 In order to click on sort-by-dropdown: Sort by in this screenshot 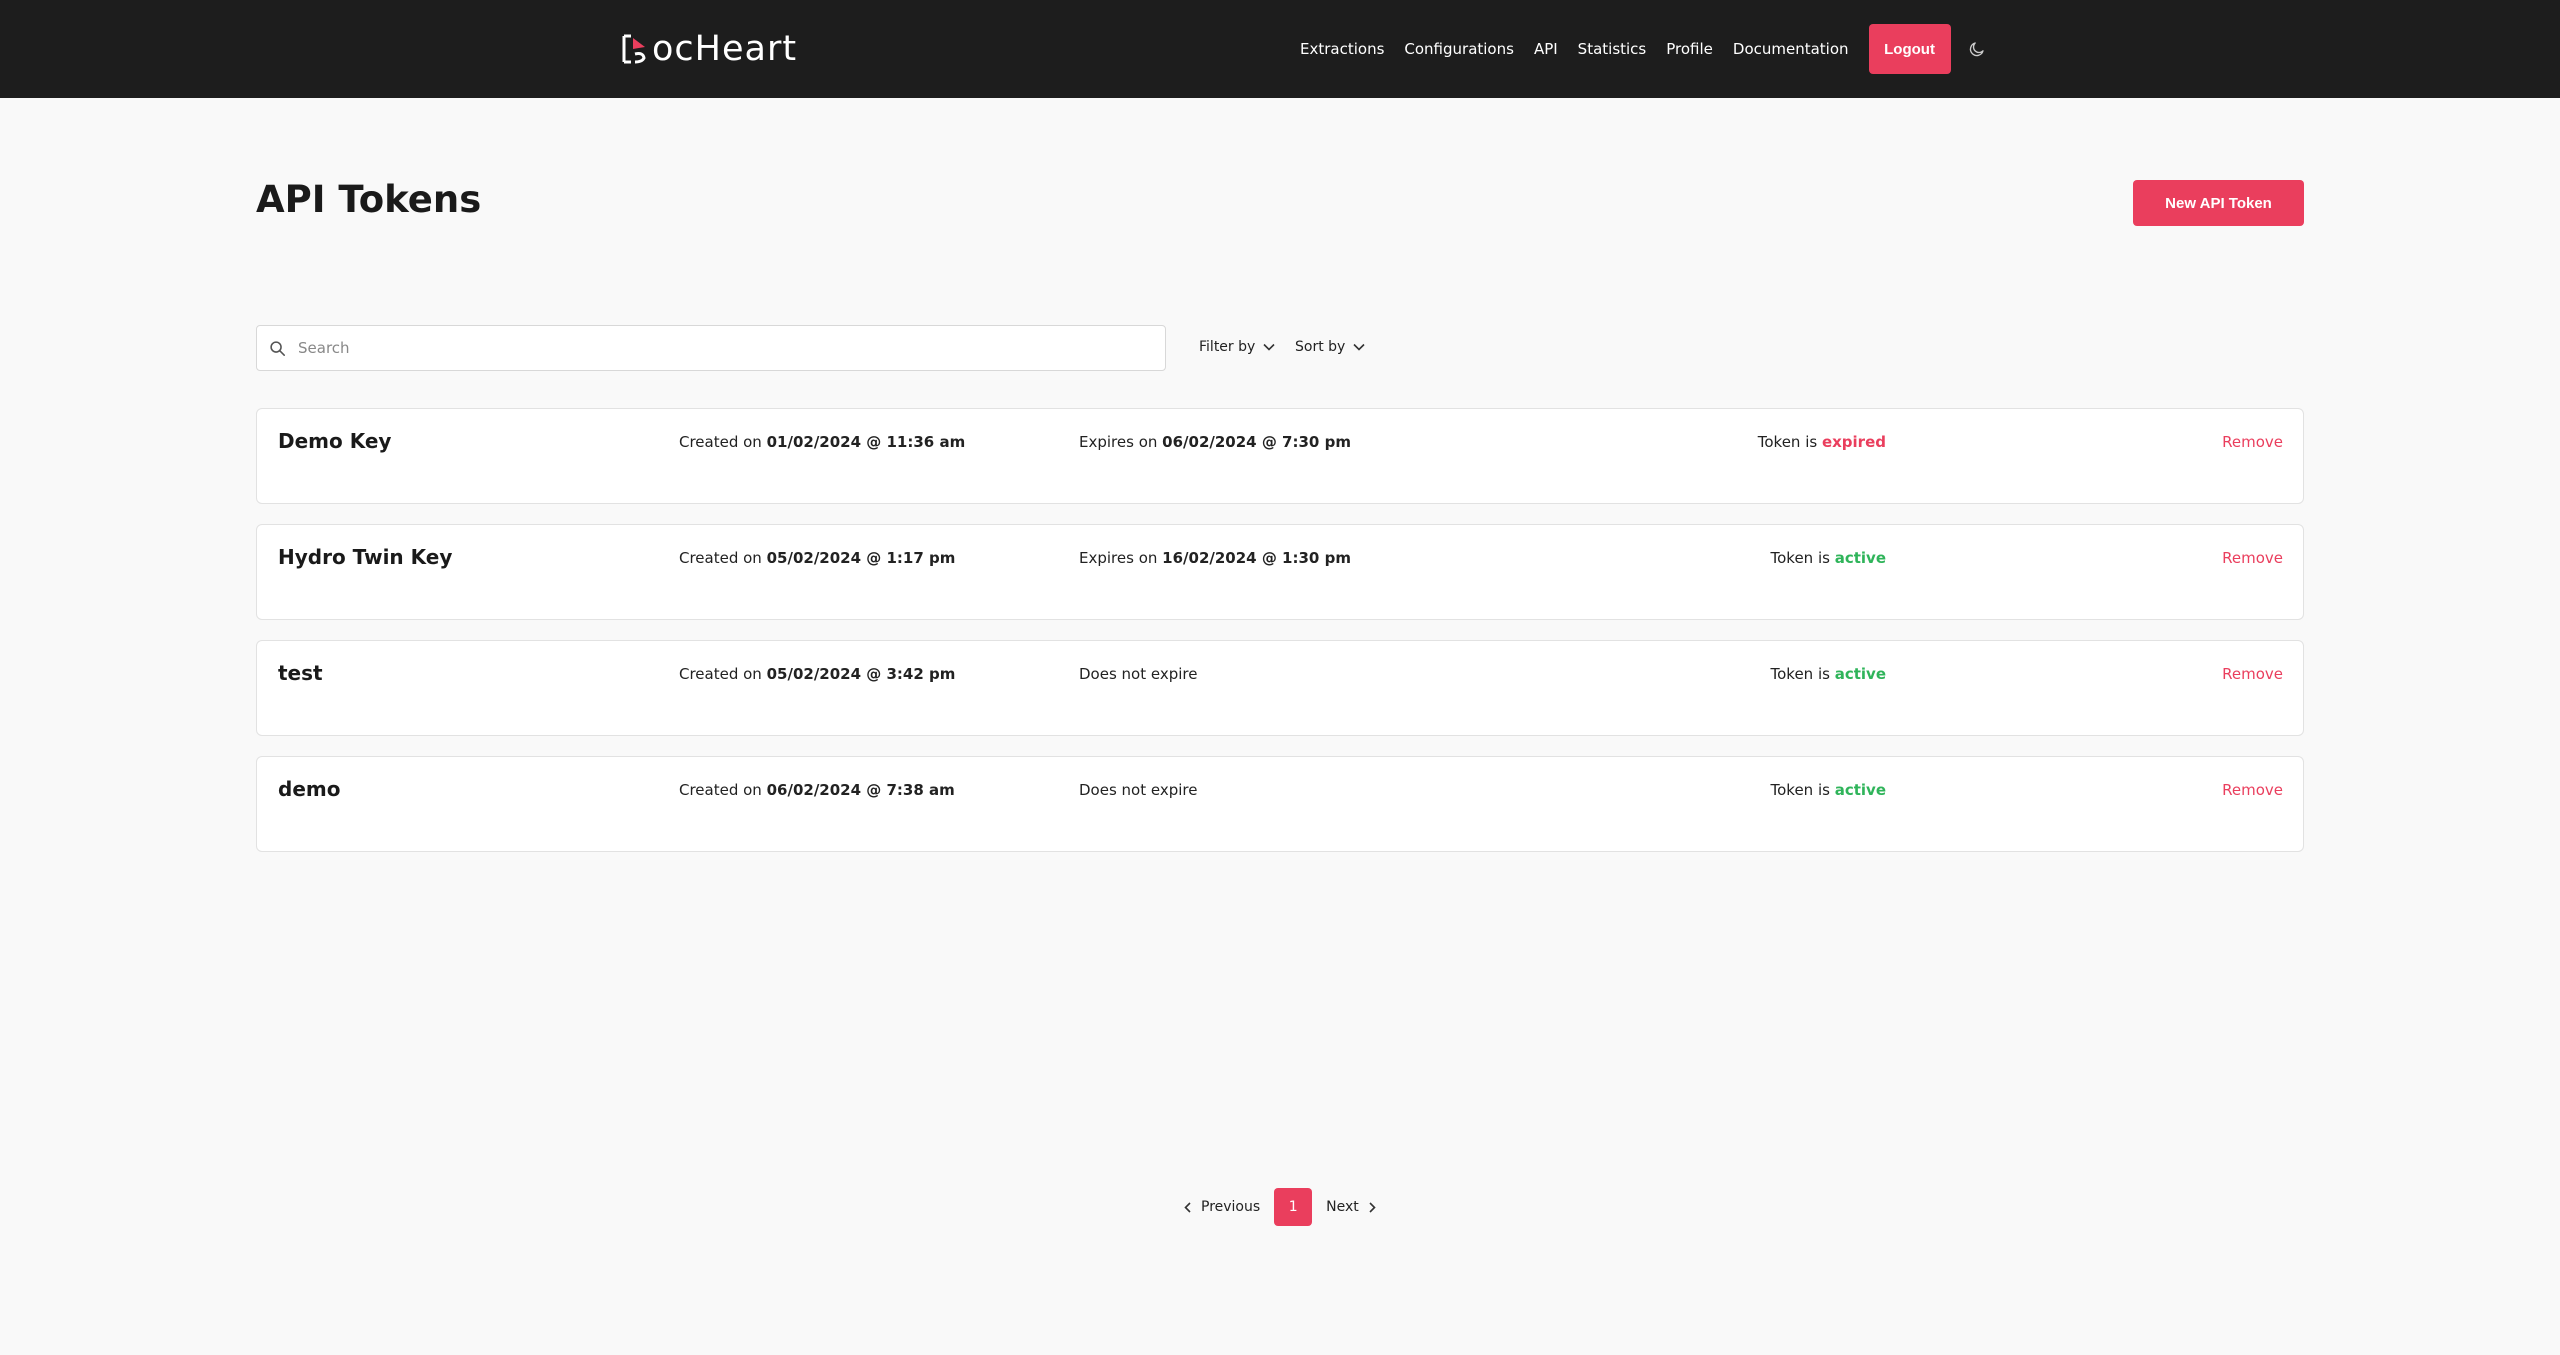, I will do `click(1330, 347)`.